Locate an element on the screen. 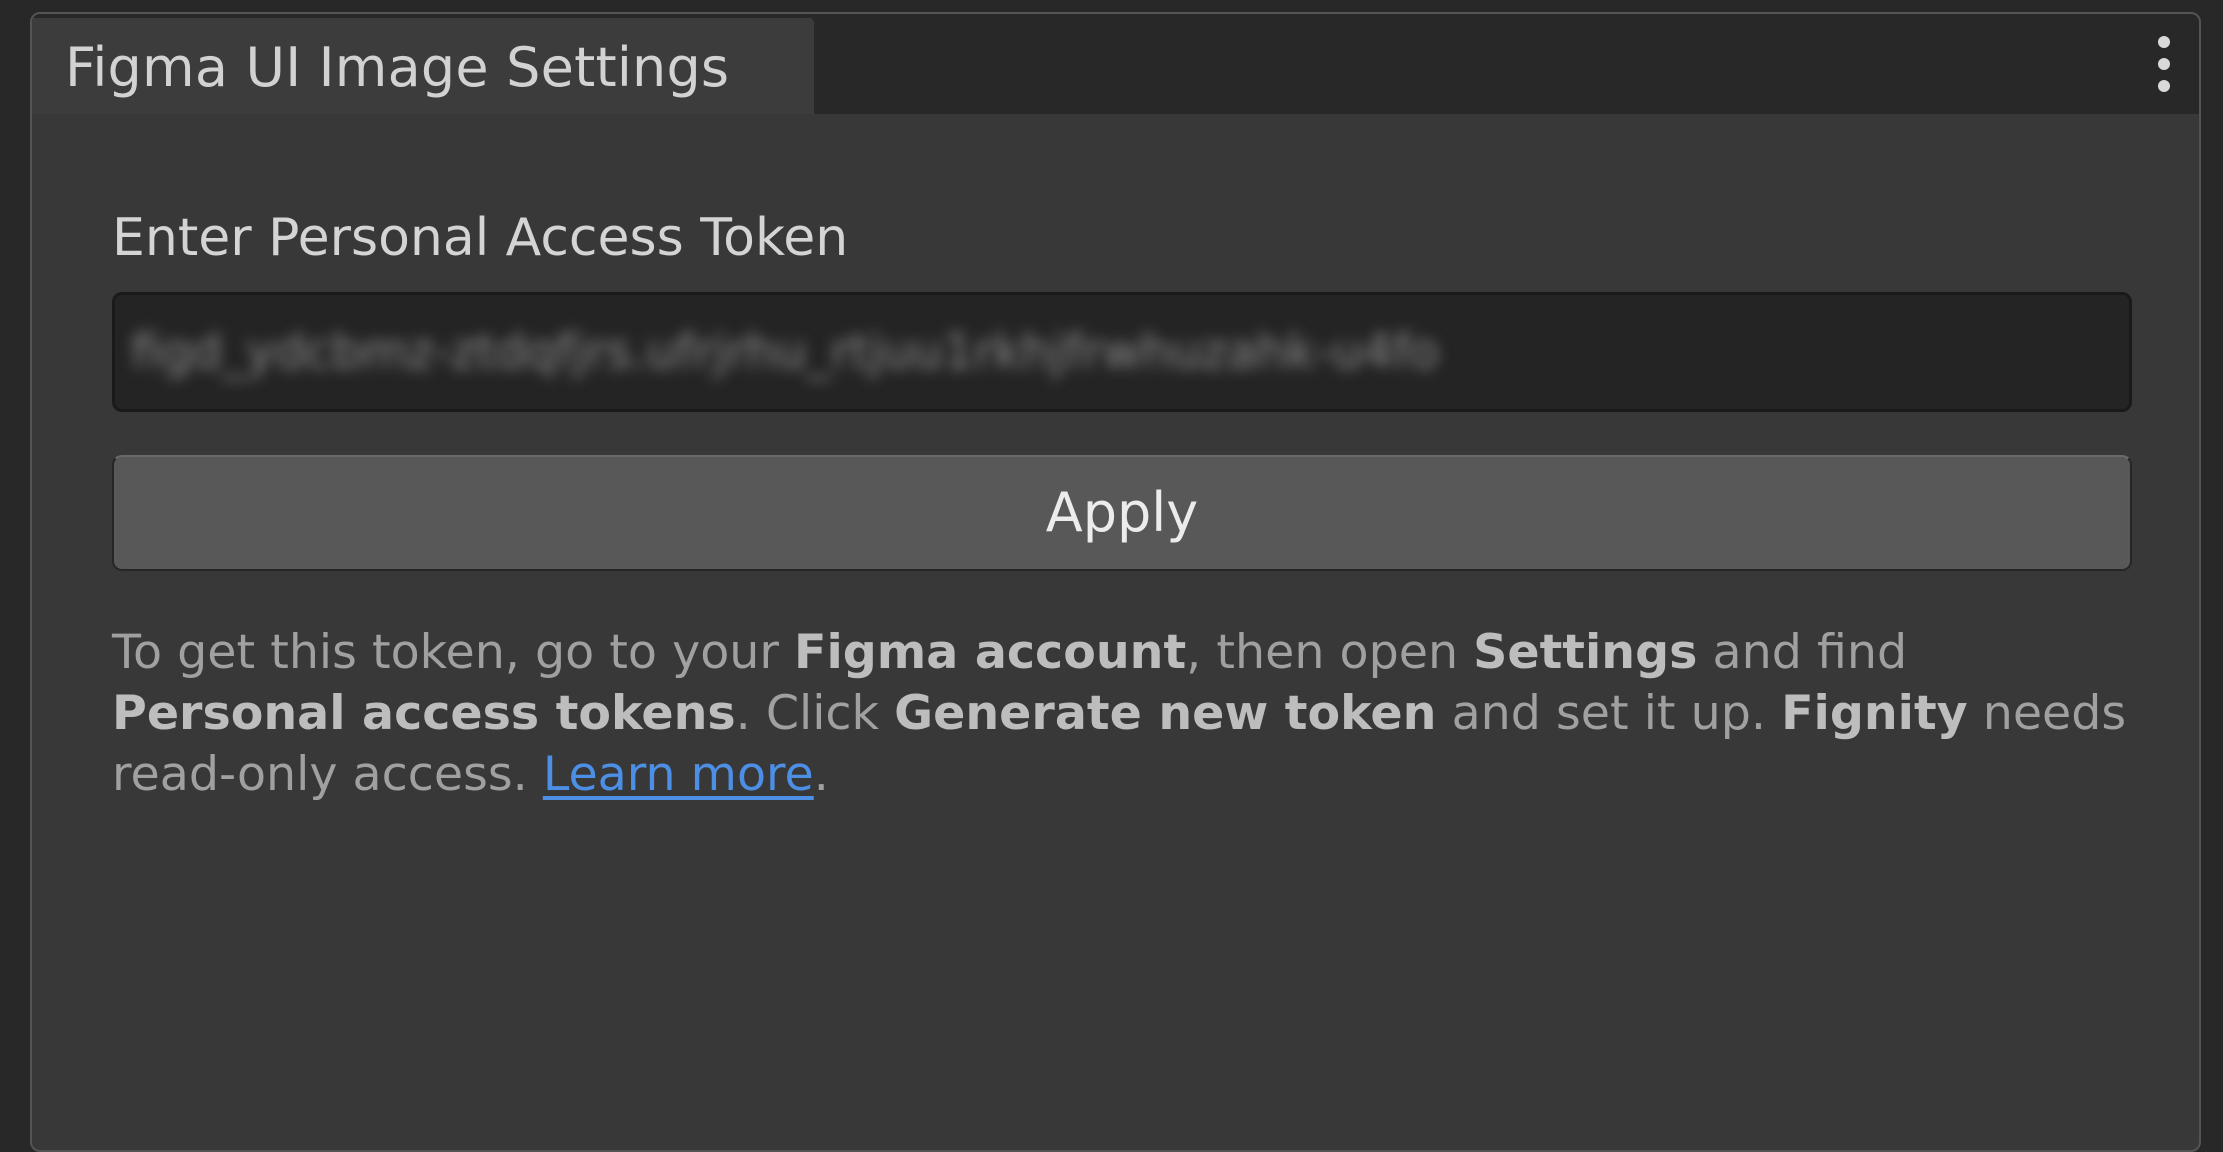 This screenshot has height=1152, width=2223. help-text-part: To get this token, go to your is located at coordinates (453, 652).